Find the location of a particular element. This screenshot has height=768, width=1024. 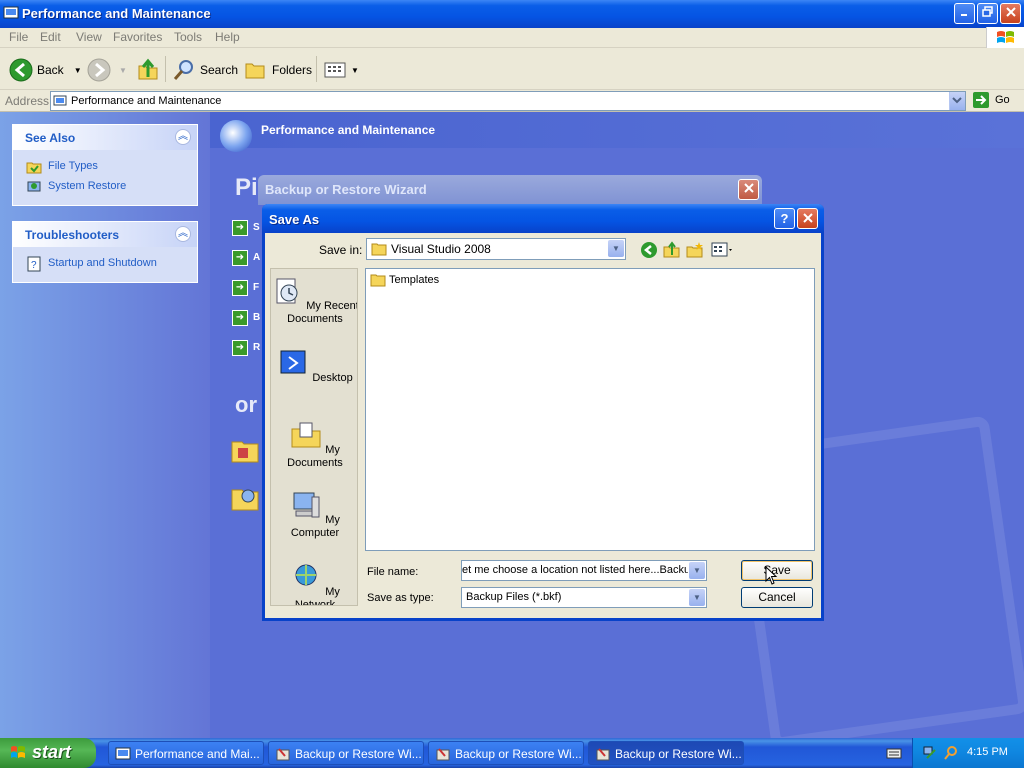

list-item: Templates is located at coordinates (404, 280).